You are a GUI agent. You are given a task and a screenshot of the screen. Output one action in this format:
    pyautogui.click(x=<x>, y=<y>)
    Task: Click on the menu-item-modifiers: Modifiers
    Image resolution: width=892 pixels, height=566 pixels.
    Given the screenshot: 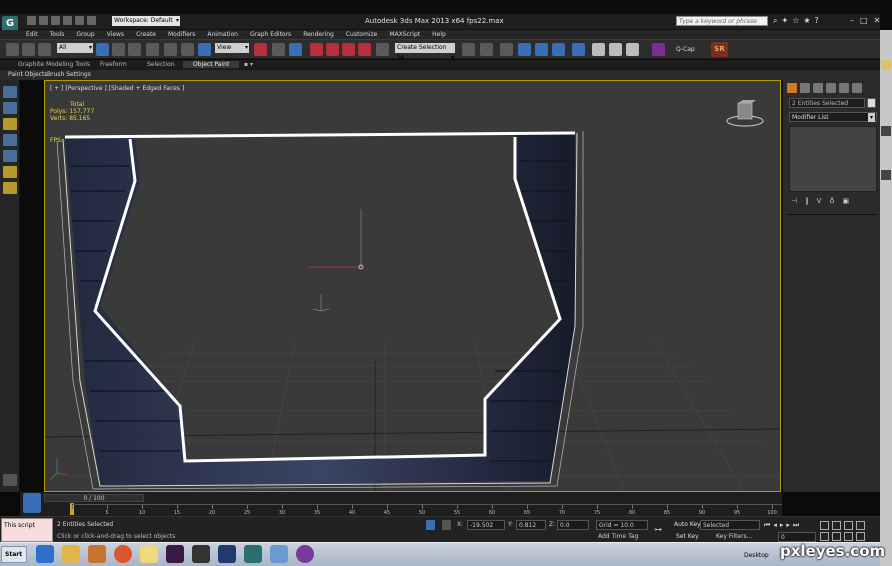 What is the action you would take?
    pyautogui.click(x=181, y=34)
    